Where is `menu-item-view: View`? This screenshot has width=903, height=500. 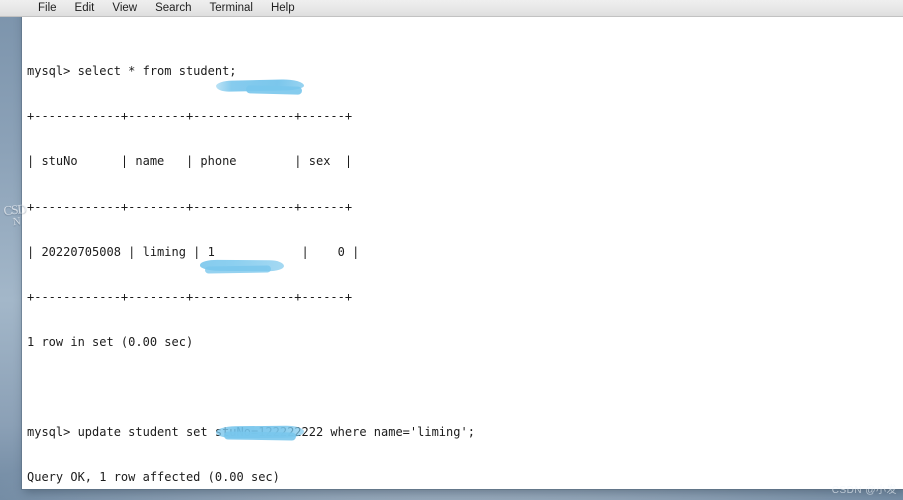 menu-item-view: View is located at coordinates (124, 8).